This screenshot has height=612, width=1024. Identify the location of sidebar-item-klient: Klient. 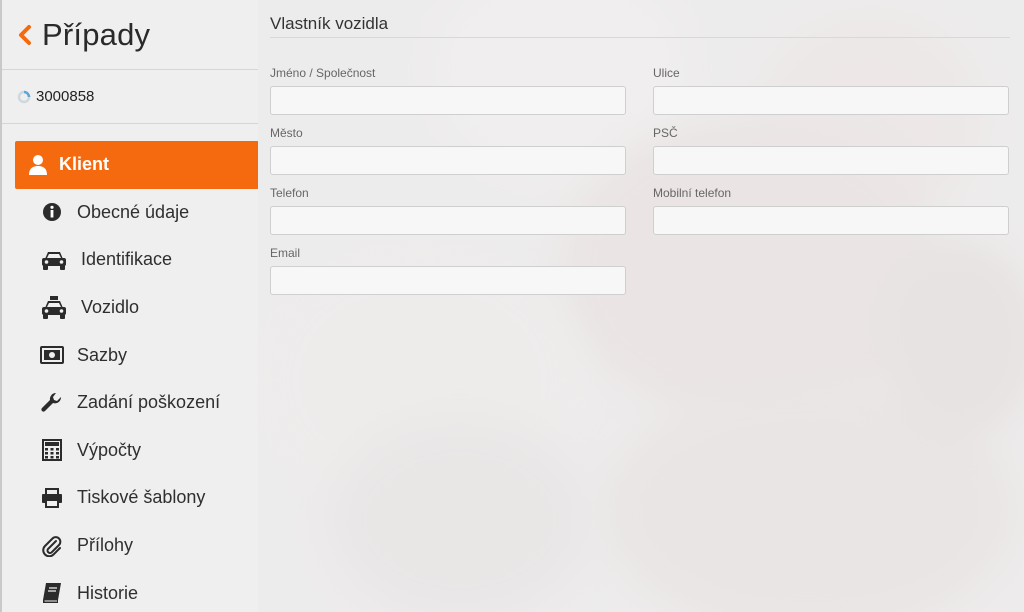
(136, 165).